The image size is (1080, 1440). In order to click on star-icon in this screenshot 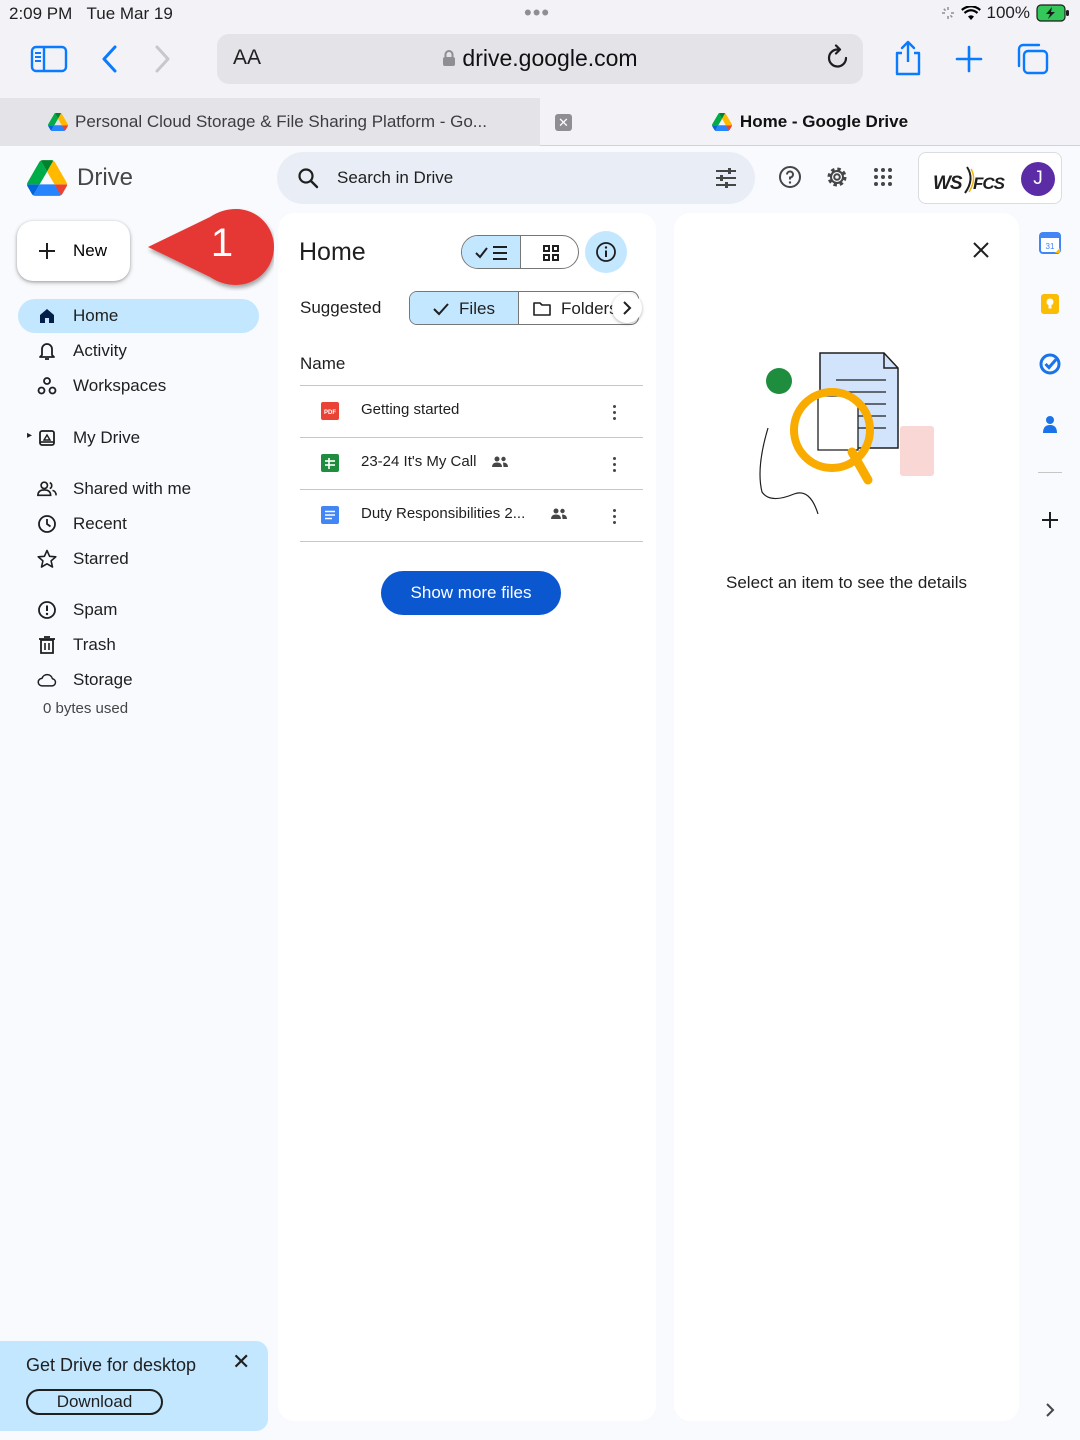, I will do `click(47, 559)`.